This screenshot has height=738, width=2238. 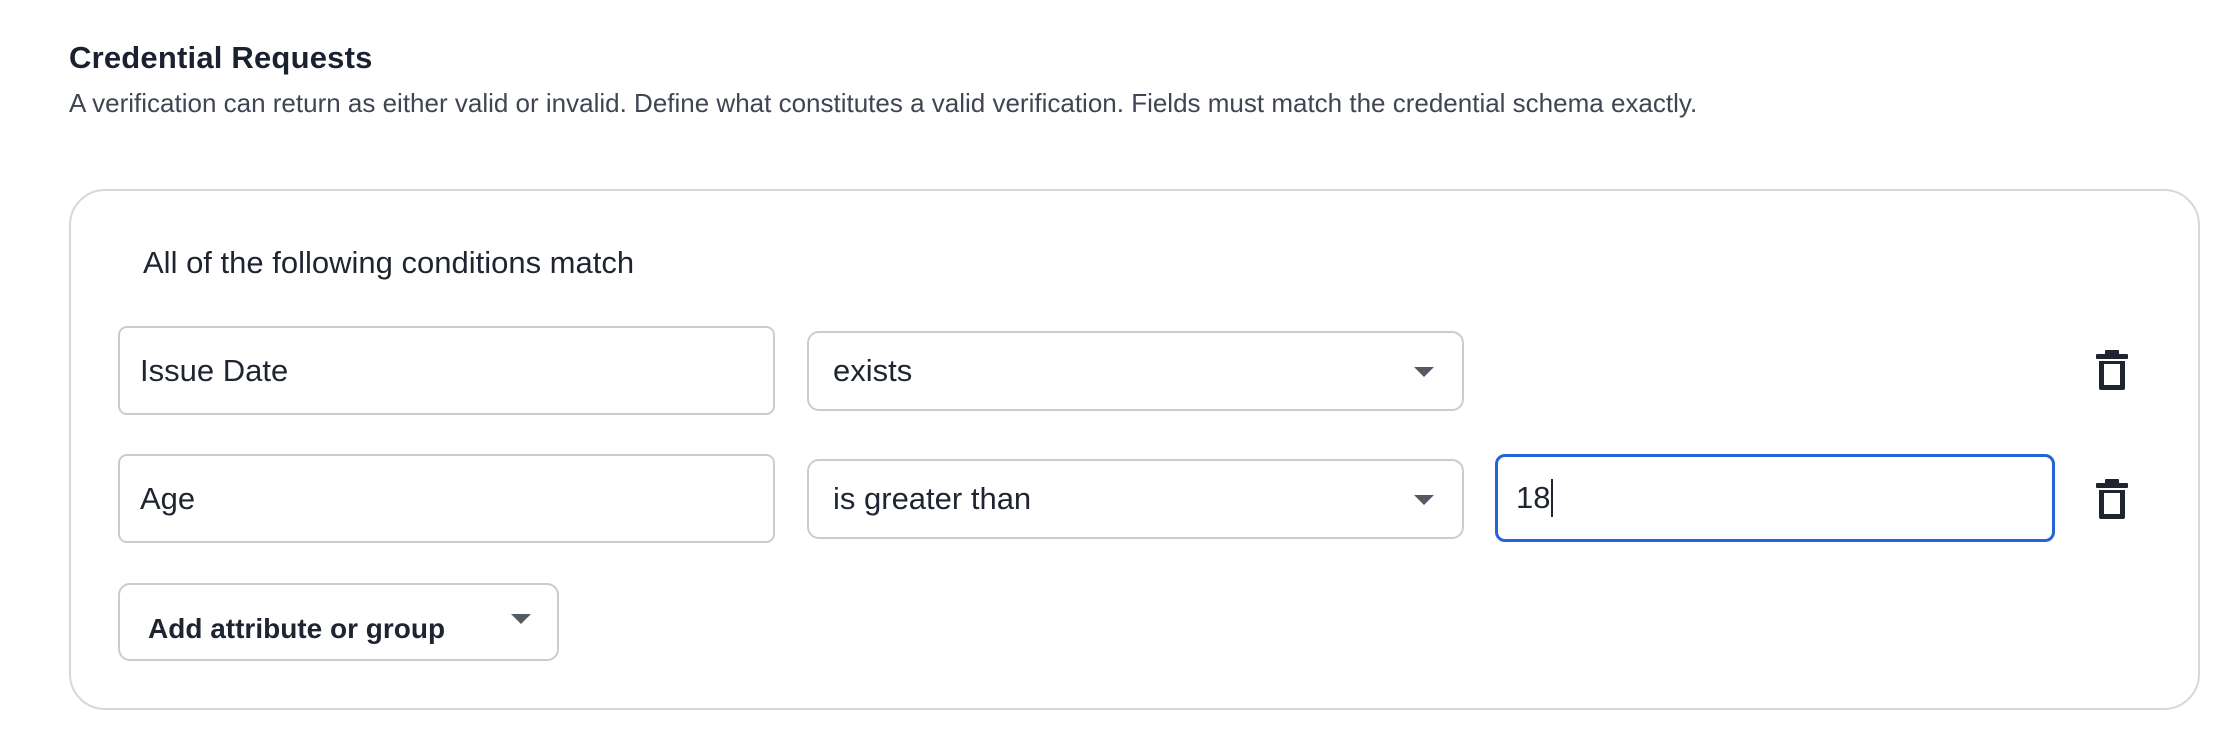 What do you see at coordinates (446, 498) in the screenshot?
I see `condition-2-attribute-input: Age` at bounding box center [446, 498].